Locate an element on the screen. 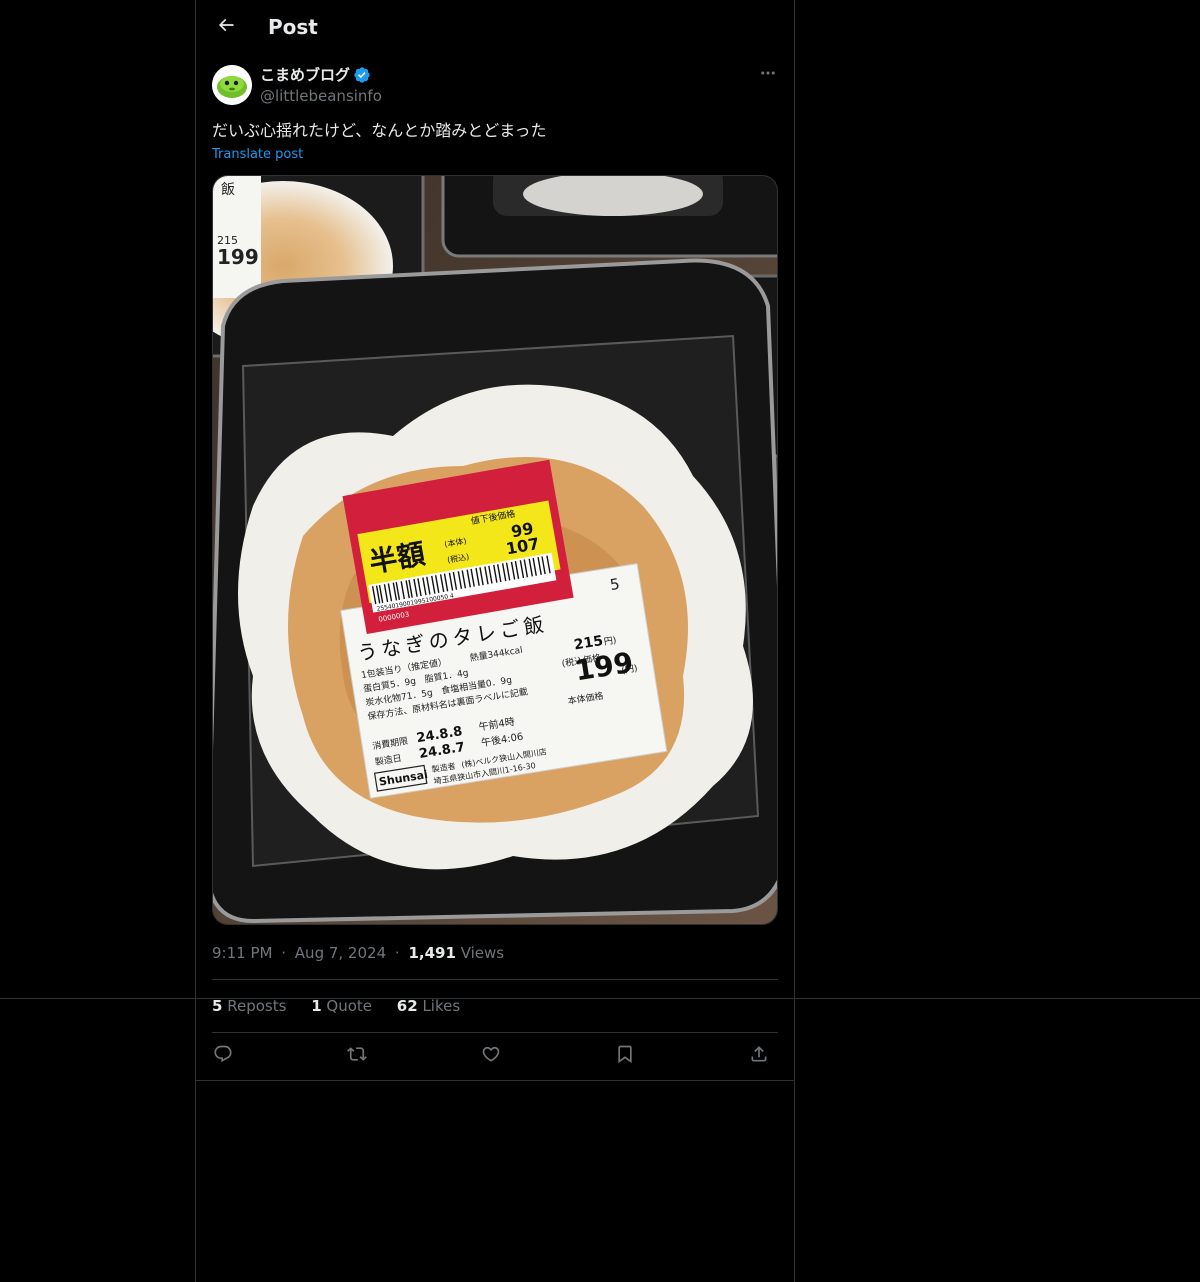 This screenshot has height=1282, width=1200. views-count: 1,491 is located at coordinates (432, 953).